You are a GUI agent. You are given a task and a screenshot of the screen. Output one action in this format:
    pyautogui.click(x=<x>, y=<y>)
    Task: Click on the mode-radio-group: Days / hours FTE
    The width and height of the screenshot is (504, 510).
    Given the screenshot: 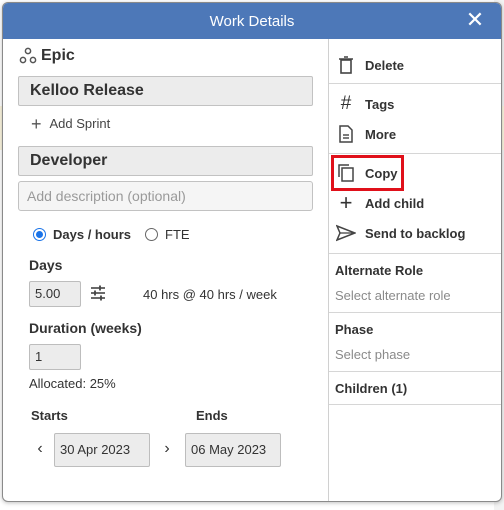 What is the action you would take?
    pyautogui.click(x=118, y=234)
    